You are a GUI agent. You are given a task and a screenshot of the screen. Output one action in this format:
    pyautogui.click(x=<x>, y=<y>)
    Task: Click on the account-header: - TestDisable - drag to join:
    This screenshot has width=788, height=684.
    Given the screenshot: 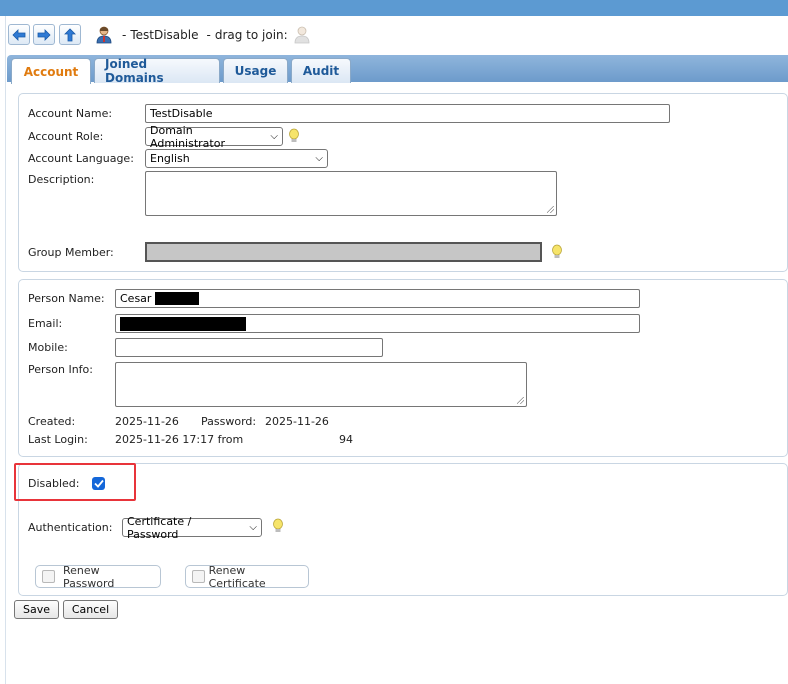 What is the action you would take?
    pyautogui.click(x=203, y=34)
    